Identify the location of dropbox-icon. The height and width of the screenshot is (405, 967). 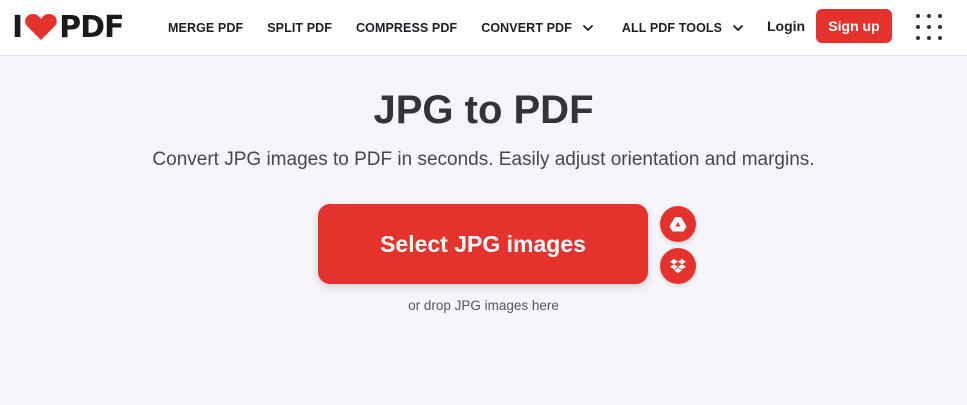
(678, 266).